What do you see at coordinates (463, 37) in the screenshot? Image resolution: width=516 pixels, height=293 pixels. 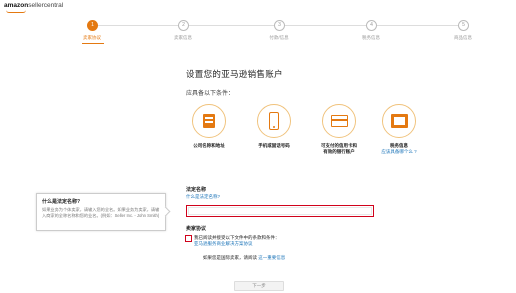 I see `step-5-label: 商品信息` at bounding box center [463, 37].